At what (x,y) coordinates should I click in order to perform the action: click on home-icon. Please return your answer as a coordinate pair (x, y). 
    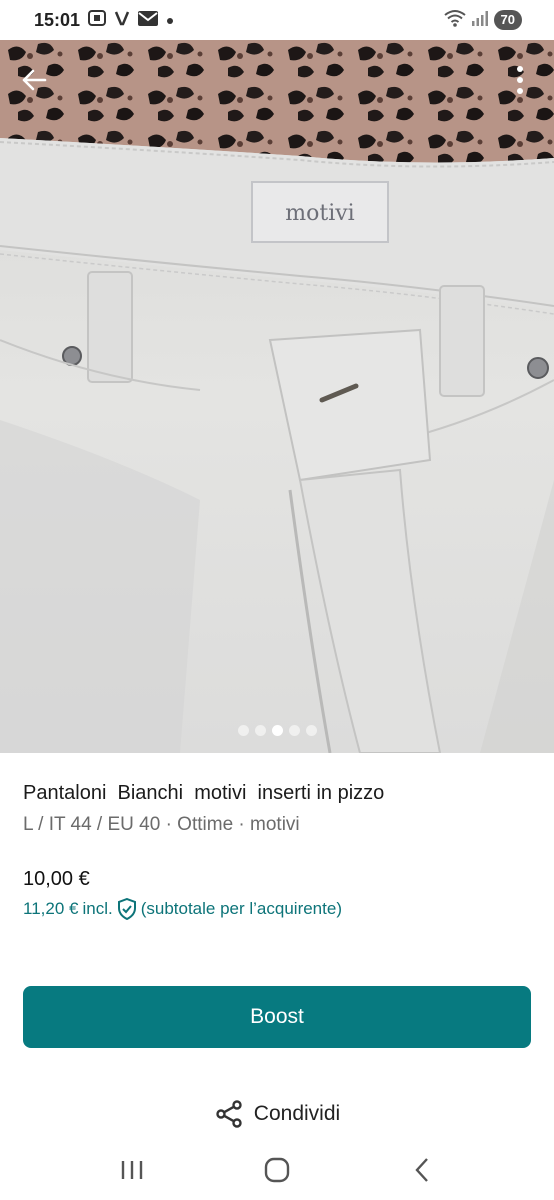
    Looking at the image, I should click on (277, 1170).